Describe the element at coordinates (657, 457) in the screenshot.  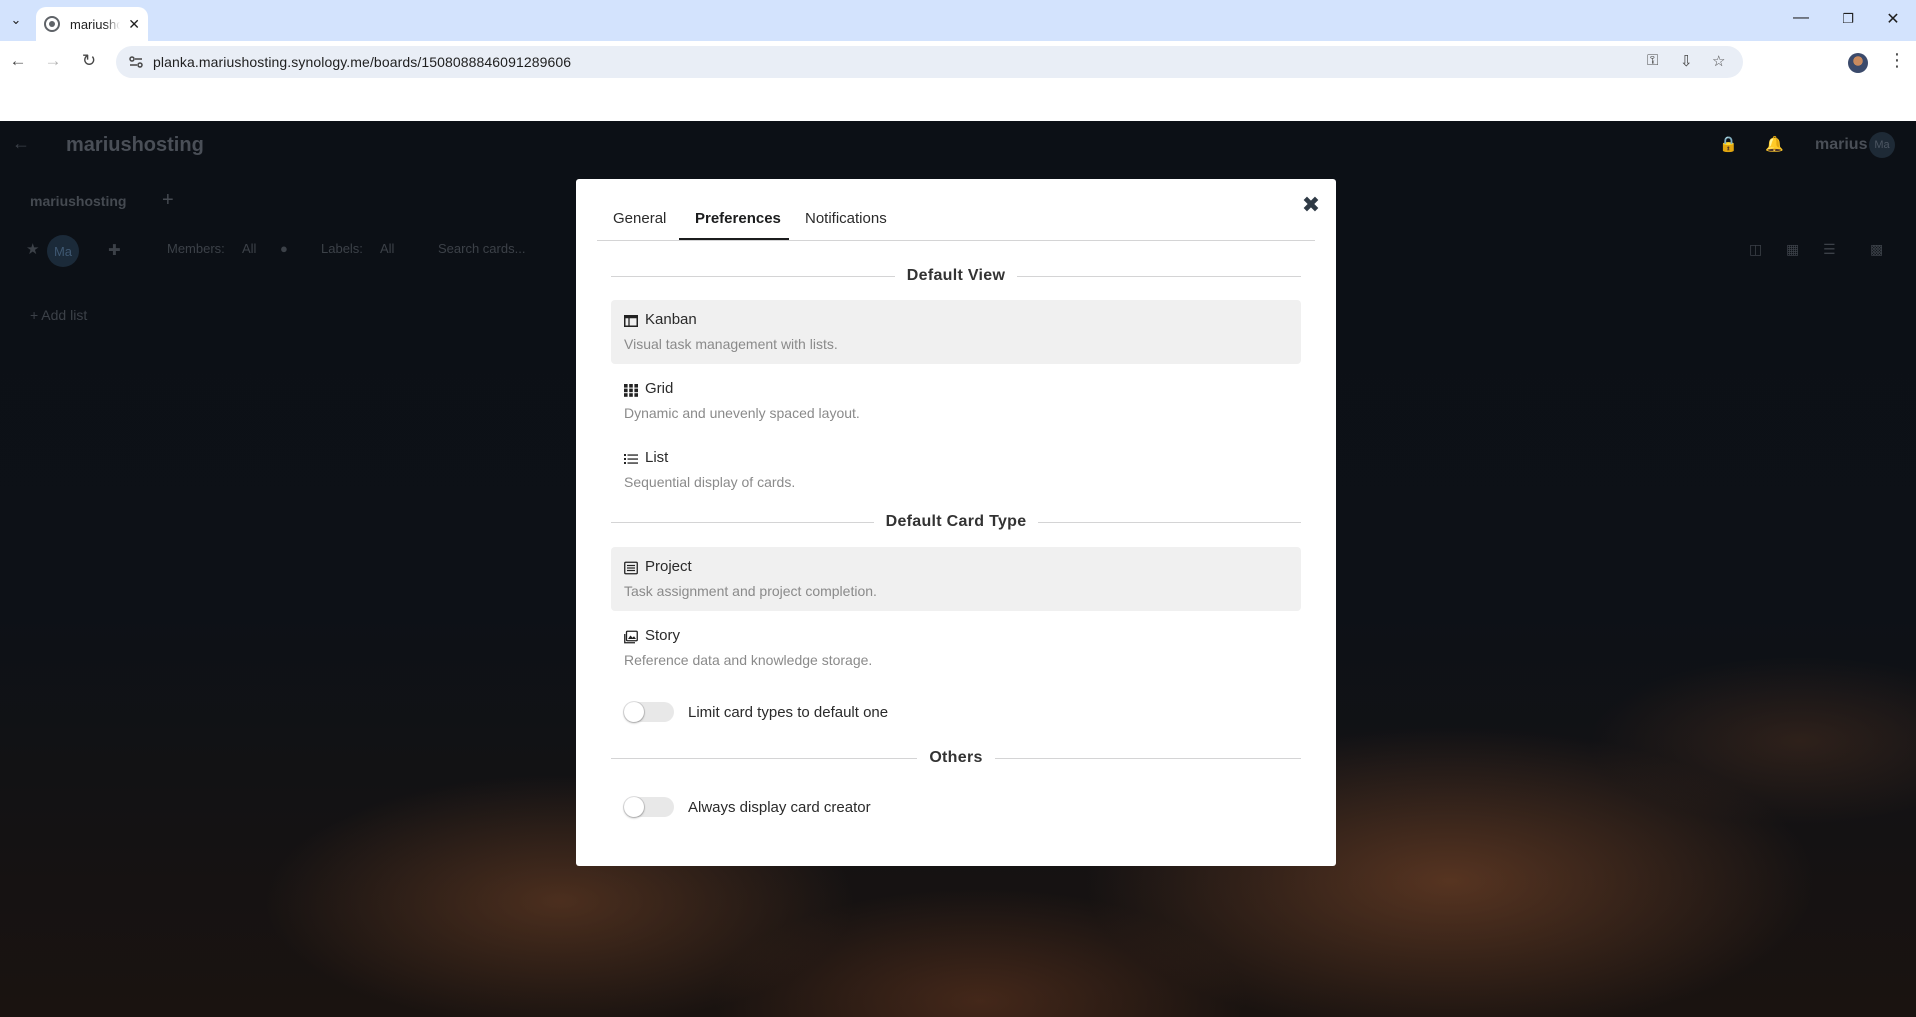
I see `option-title: List` at that location.